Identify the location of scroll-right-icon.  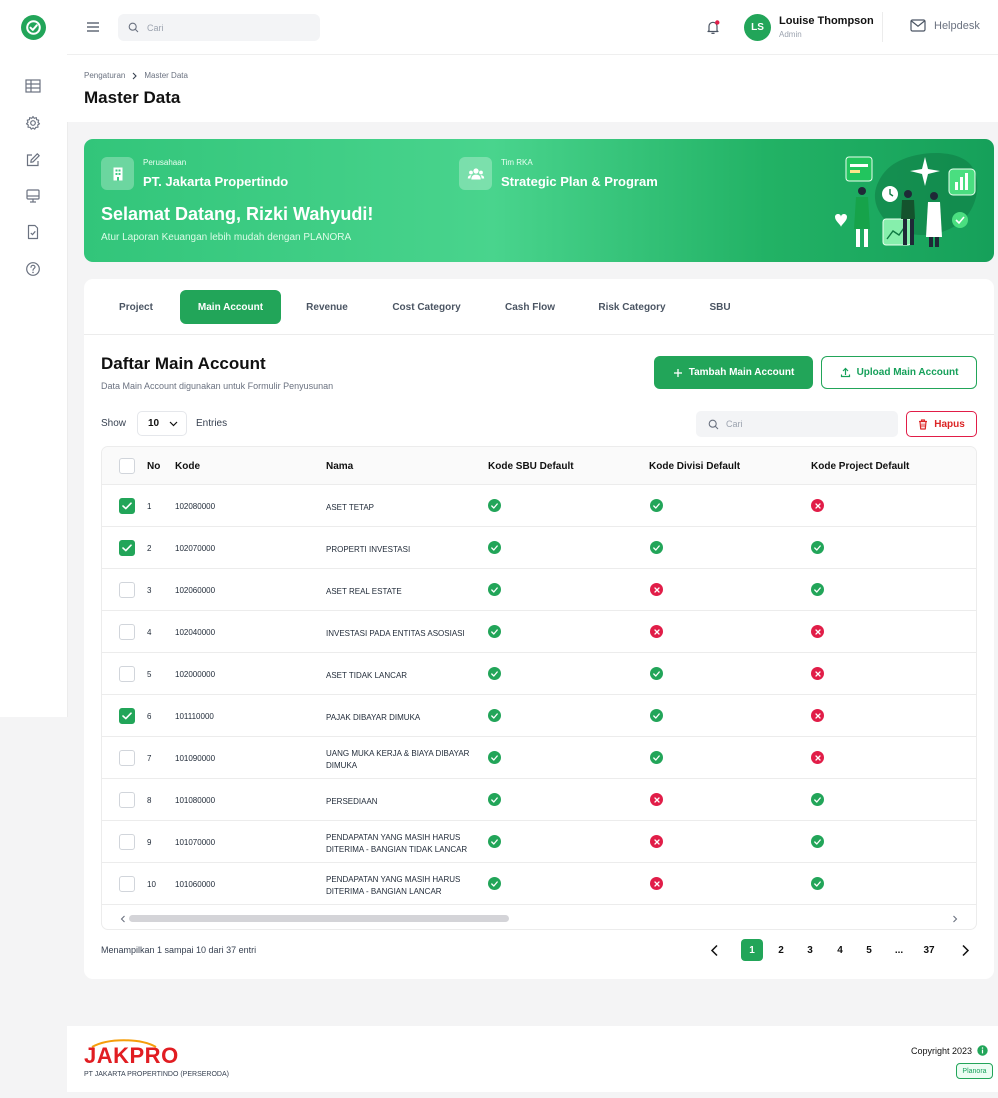
(955, 919).